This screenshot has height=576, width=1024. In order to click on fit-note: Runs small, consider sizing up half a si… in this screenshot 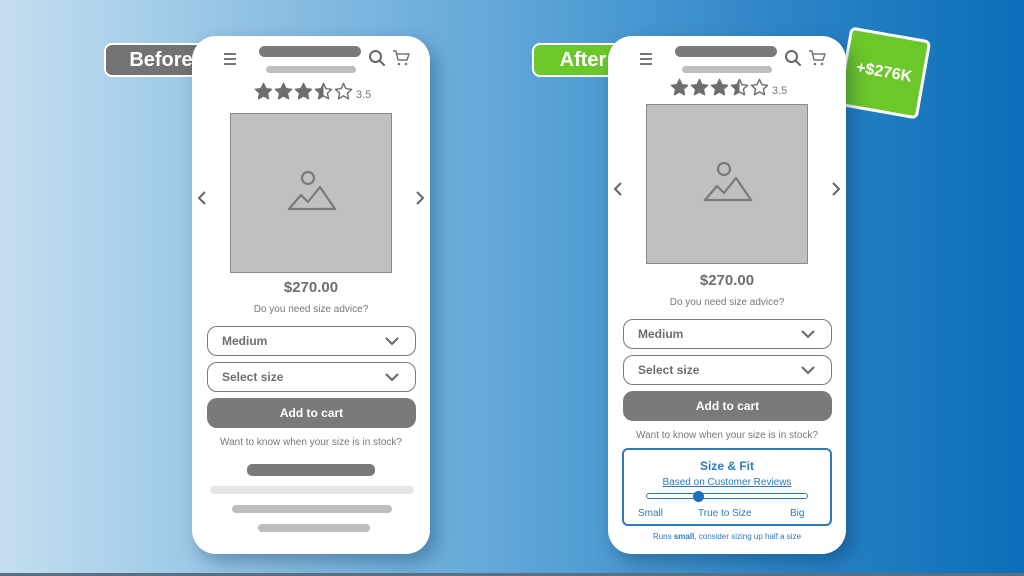, I will do `click(727, 536)`.